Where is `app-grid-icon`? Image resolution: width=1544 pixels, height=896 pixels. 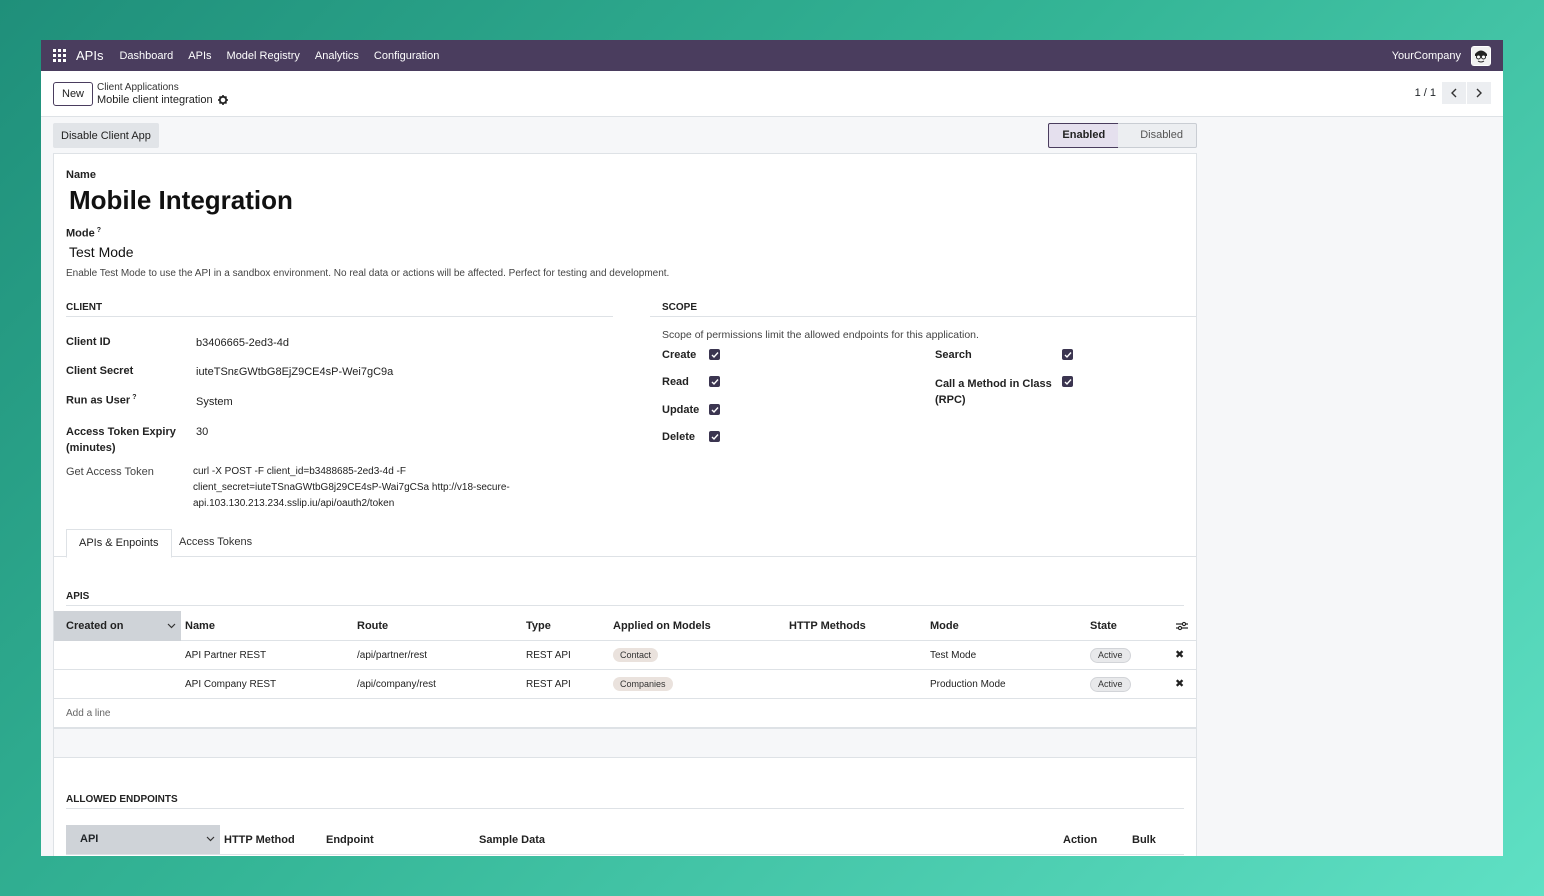 app-grid-icon is located at coordinates (59, 55).